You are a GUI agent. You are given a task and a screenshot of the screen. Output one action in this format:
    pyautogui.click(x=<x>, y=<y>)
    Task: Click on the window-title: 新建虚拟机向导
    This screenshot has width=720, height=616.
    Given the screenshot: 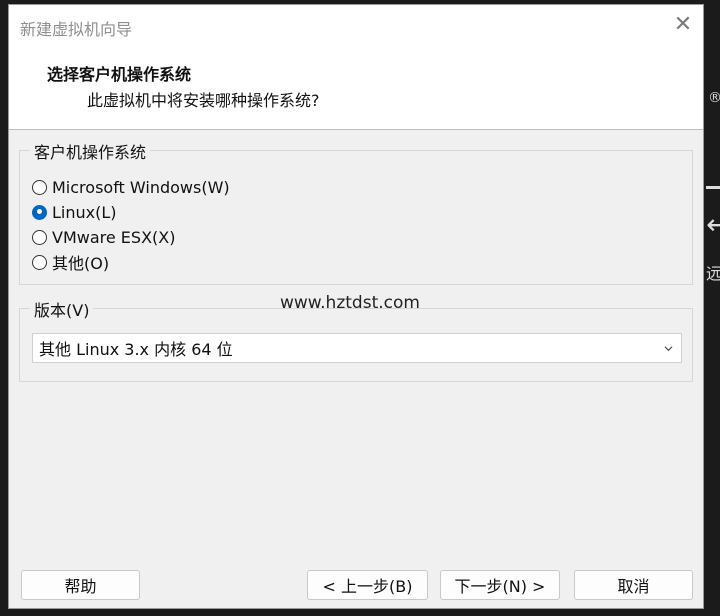 What is the action you would take?
    pyautogui.click(x=76, y=29)
    